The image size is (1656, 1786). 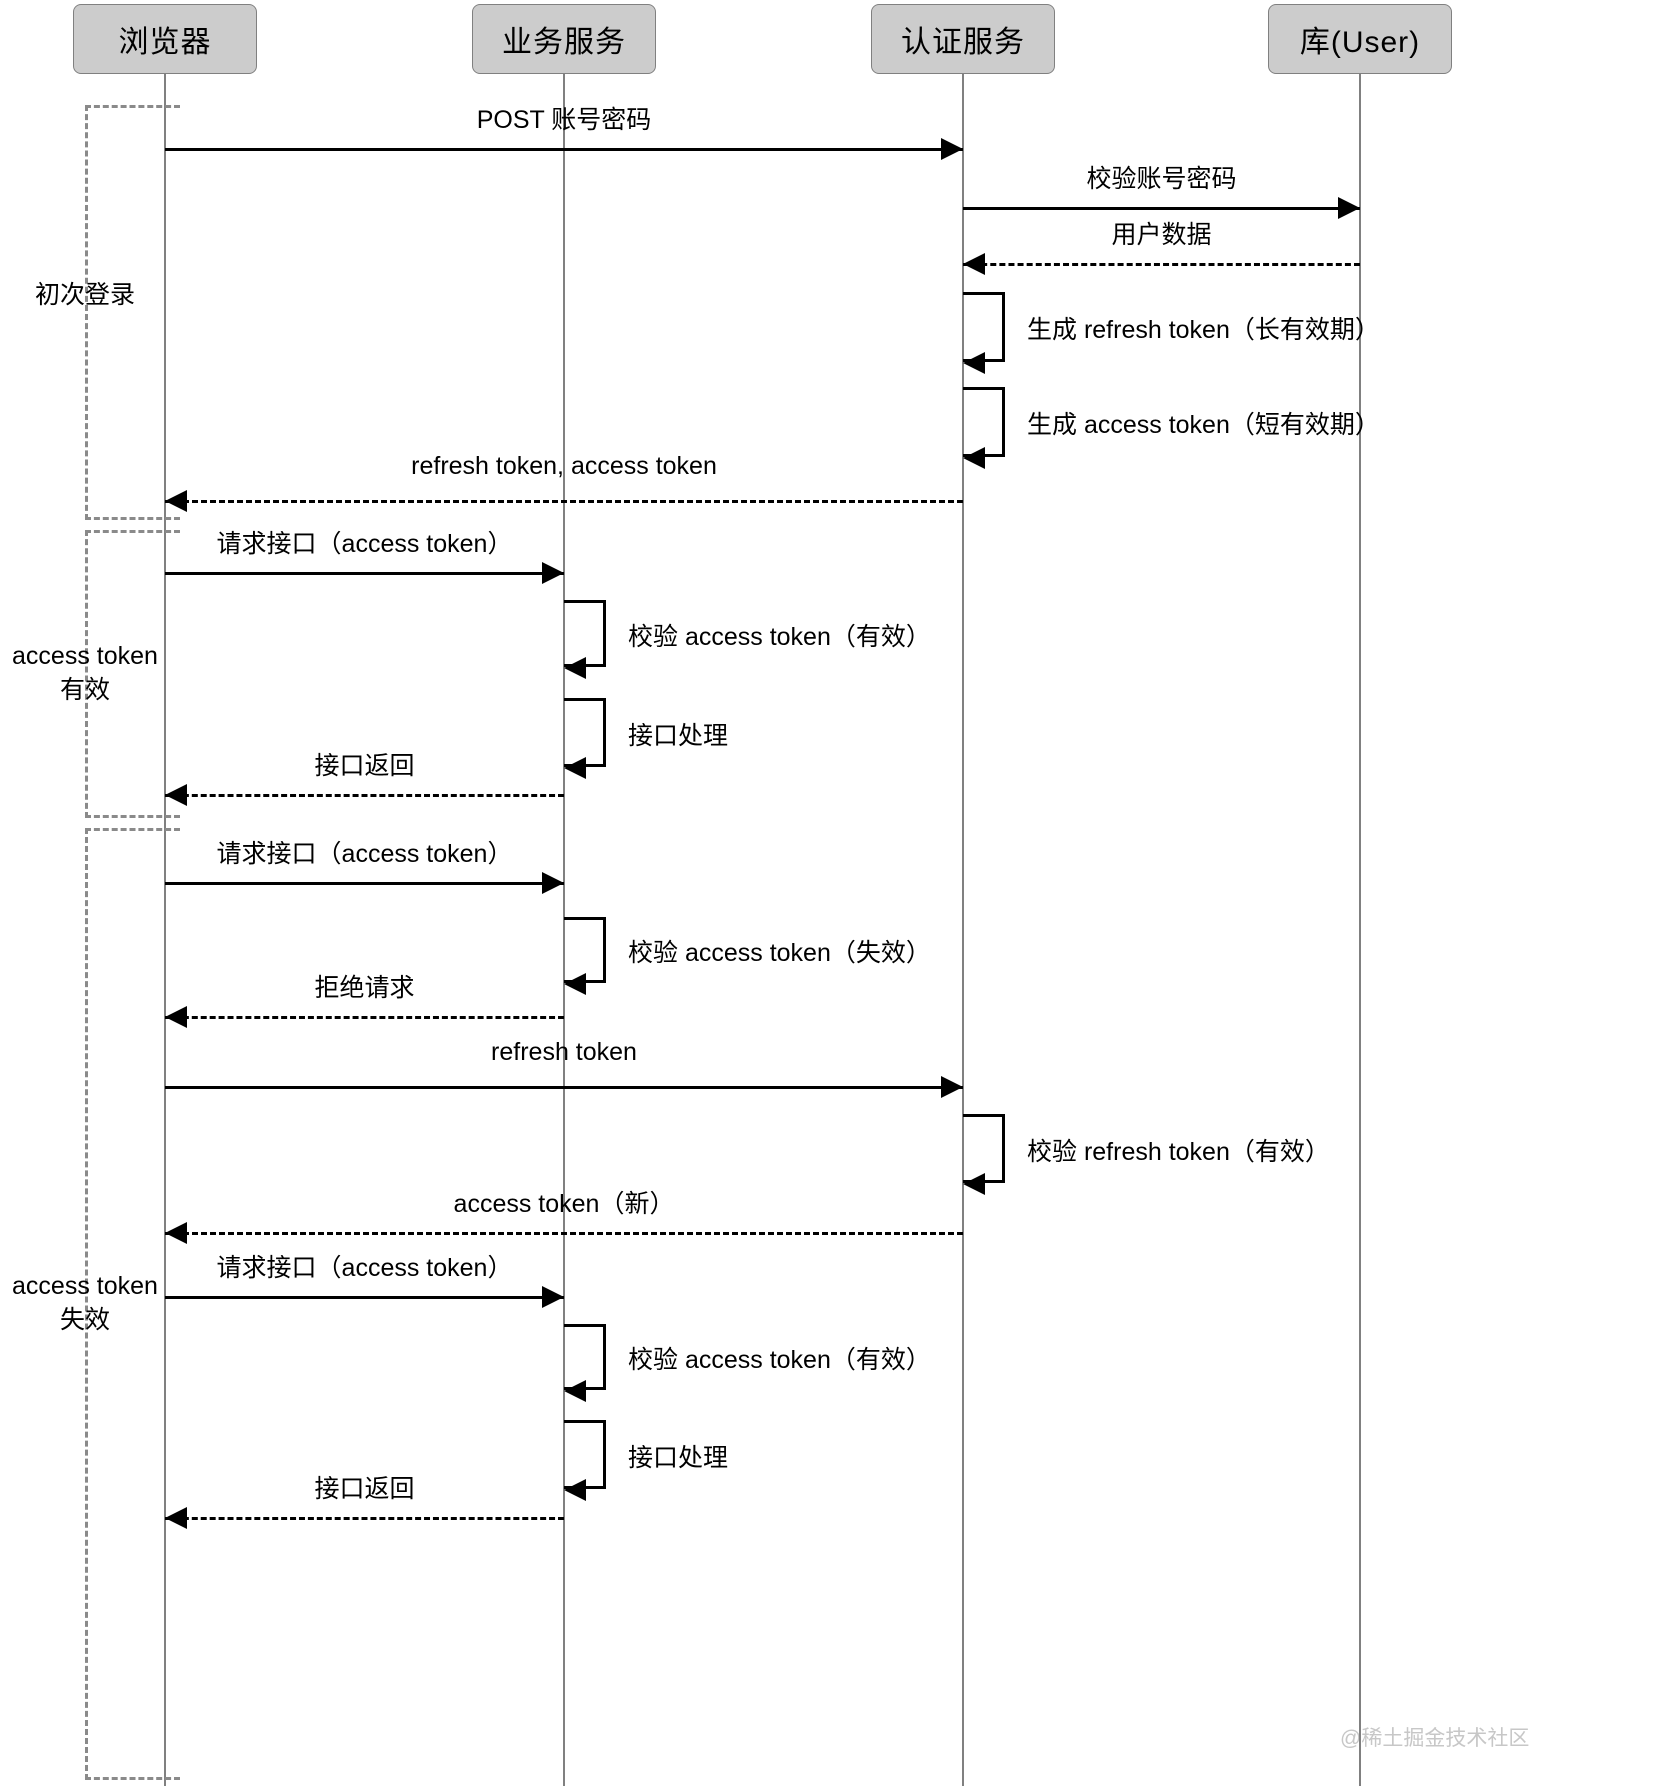 I want to click on arrow-head-m1, so click(x=952, y=149).